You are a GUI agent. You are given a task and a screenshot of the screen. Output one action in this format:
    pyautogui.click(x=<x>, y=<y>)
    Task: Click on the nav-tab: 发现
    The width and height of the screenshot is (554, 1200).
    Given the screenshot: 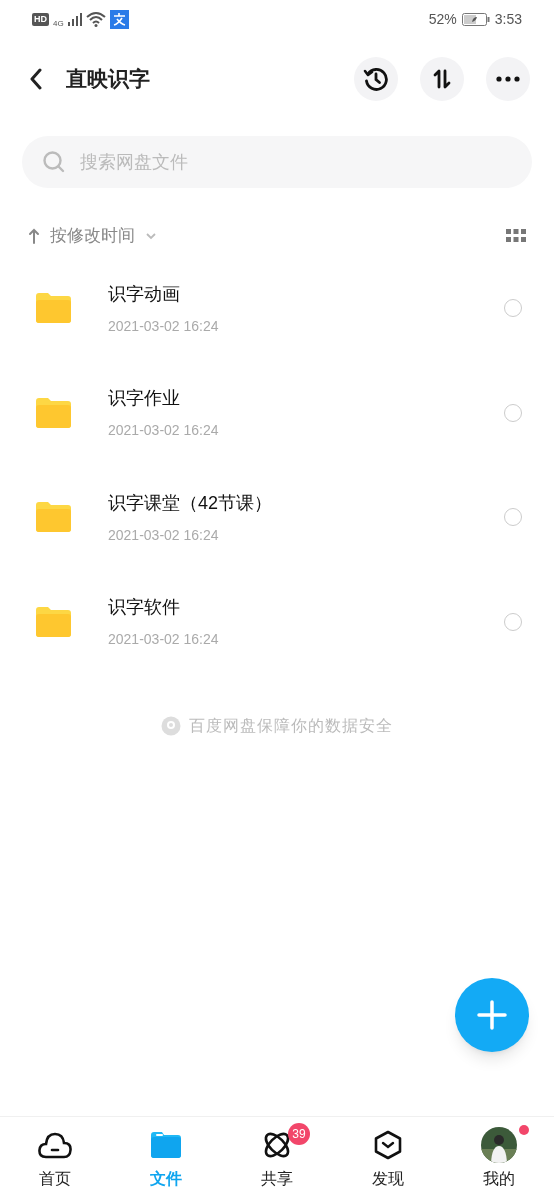 What is the action you would take?
    pyautogui.click(x=388, y=1158)
    